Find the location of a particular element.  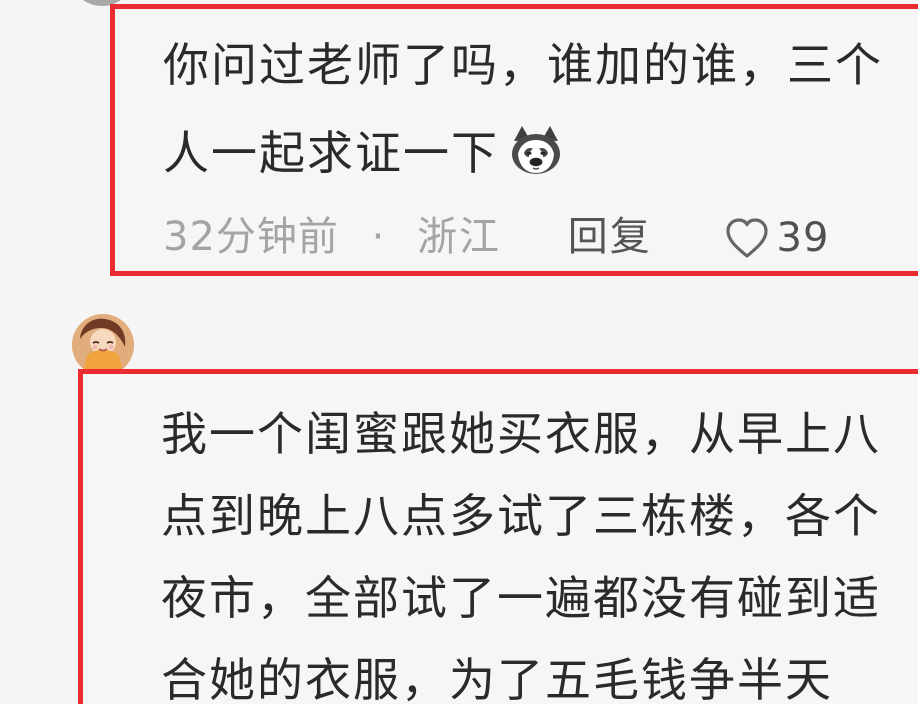

husky-emoji-icon is located at coordinates (536, 151).